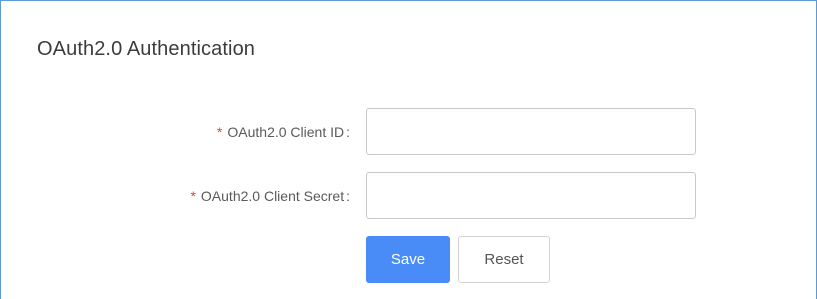 This screenshot has height=299, width=817. I want to click on client-id-label: * OAuth2.0 Client ID:, so click(283, 132).